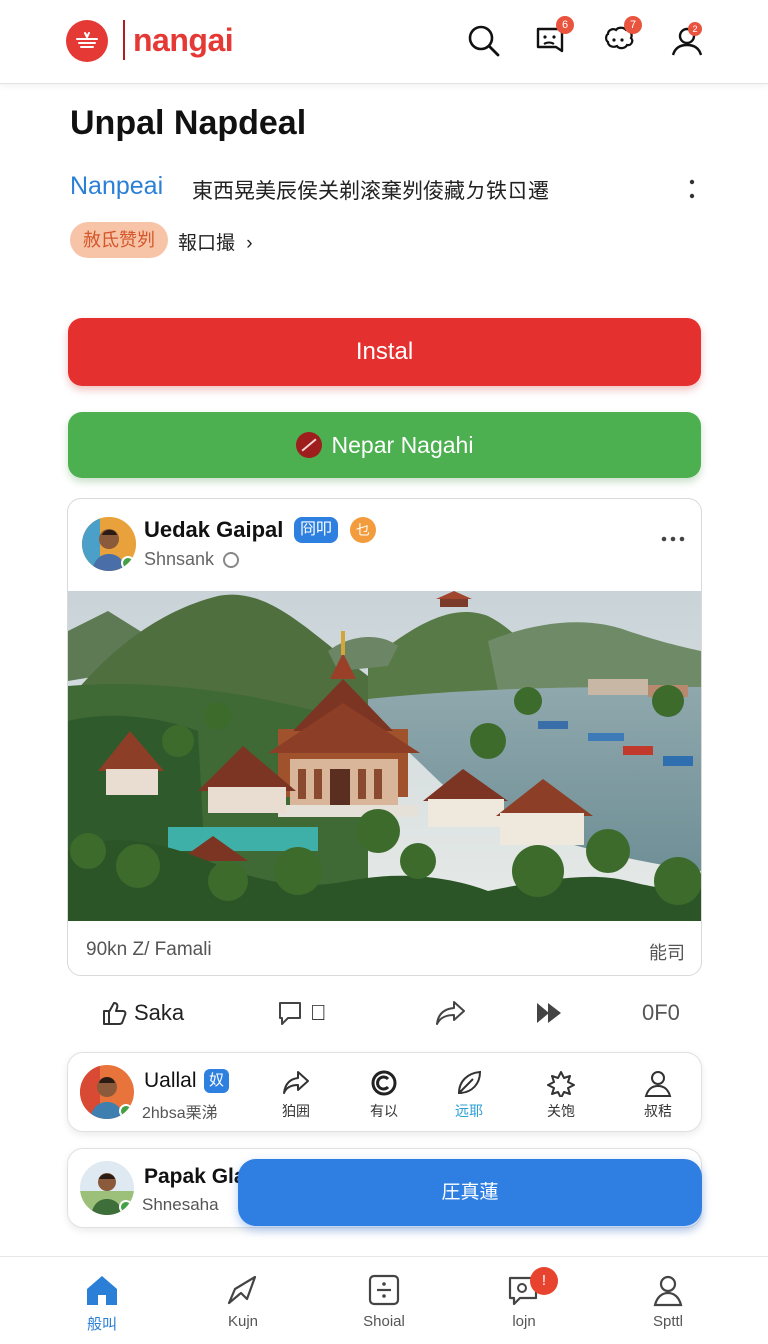 Image resolution: width=768 pixels, height=1344 pixels. I want to click on nav-messages: ! lojn, so click(524, 1300).